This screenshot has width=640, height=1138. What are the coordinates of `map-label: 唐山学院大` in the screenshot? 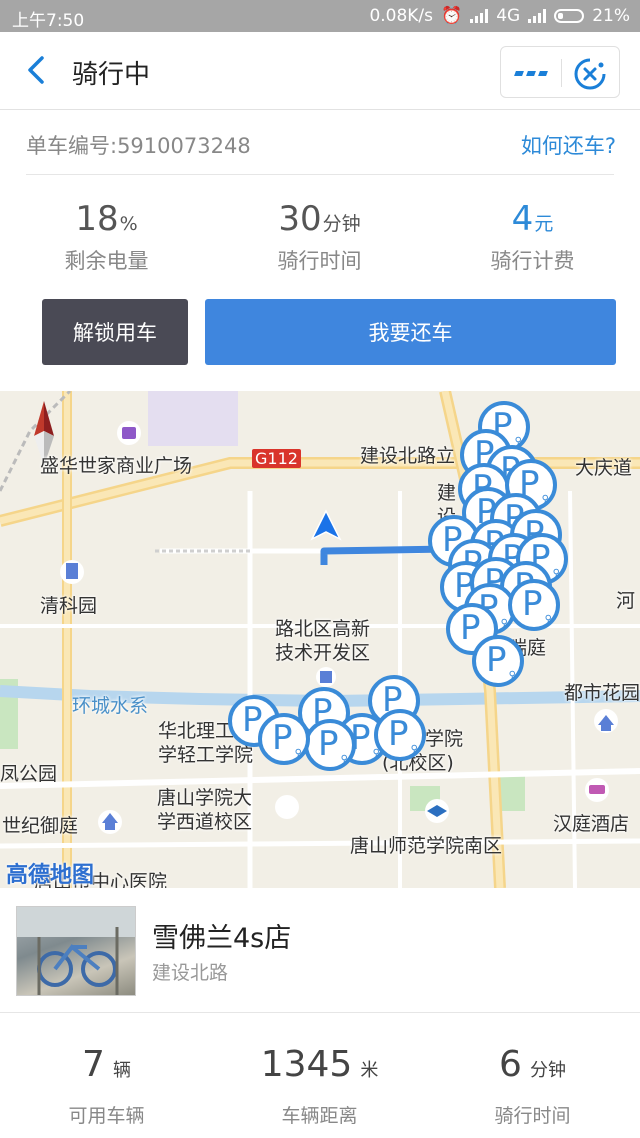 It's located at (205, 798).